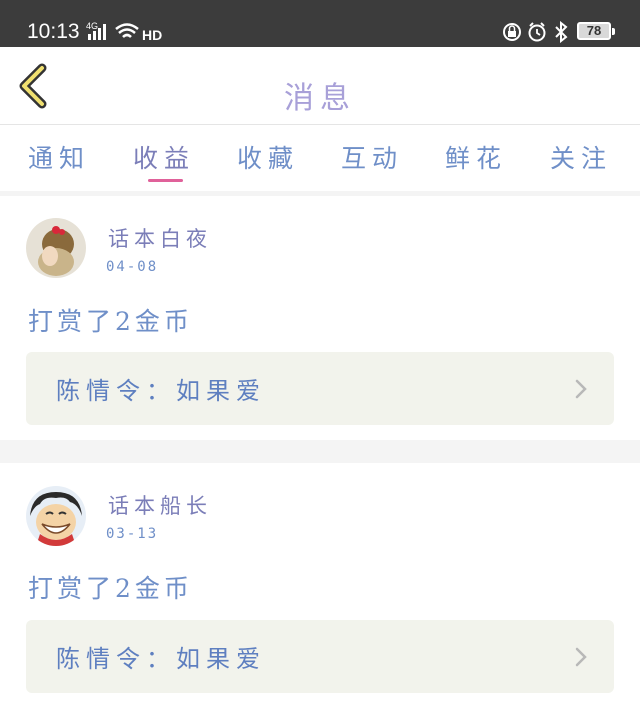 Image resolution: width=640 pixels, height=720 pixels. I want to click on tab-interactions: 互动, so click(372, 157).